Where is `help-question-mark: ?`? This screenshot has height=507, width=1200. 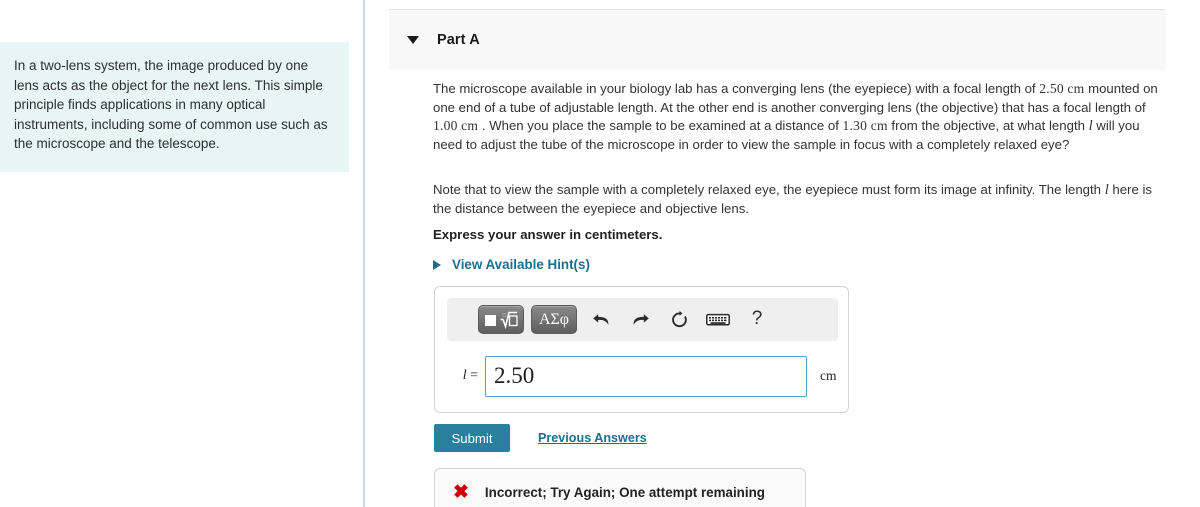
help-question-mark: ? is located at coordinates (757, 318).